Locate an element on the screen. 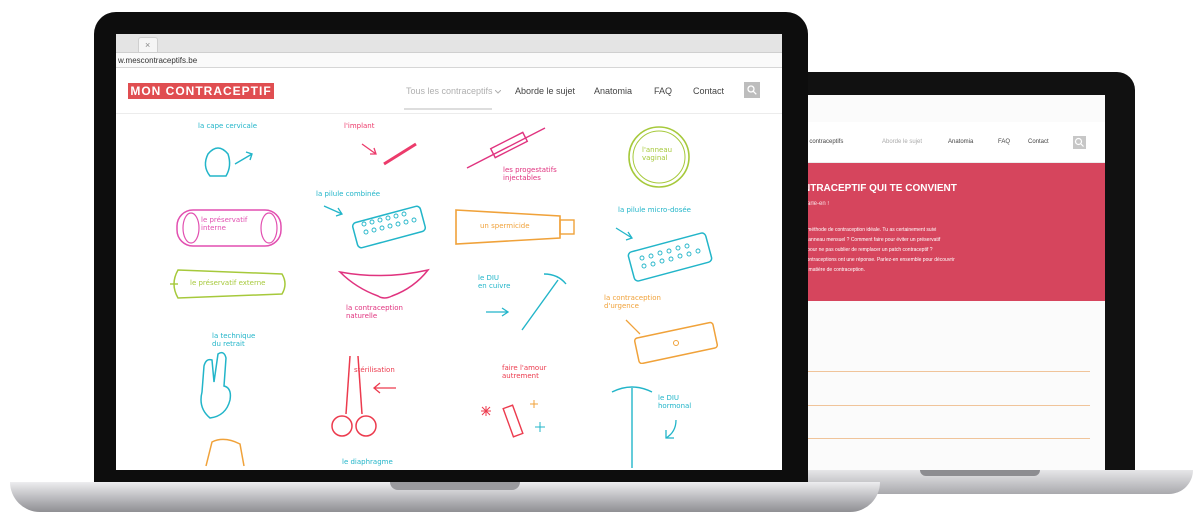 The width and height of the screenshot is (1193, 518). back-hero-title: NTRACEPTIF QUI TE CONVIENT is located at coordinates (880, 188).